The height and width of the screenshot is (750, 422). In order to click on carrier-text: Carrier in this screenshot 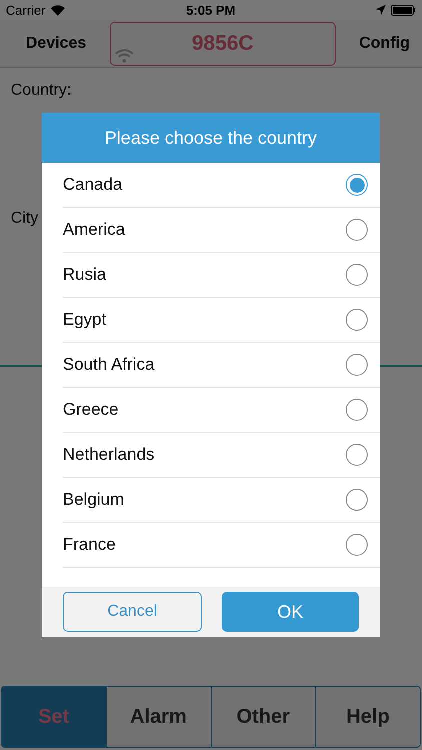, I will do `click(26, 10)`.